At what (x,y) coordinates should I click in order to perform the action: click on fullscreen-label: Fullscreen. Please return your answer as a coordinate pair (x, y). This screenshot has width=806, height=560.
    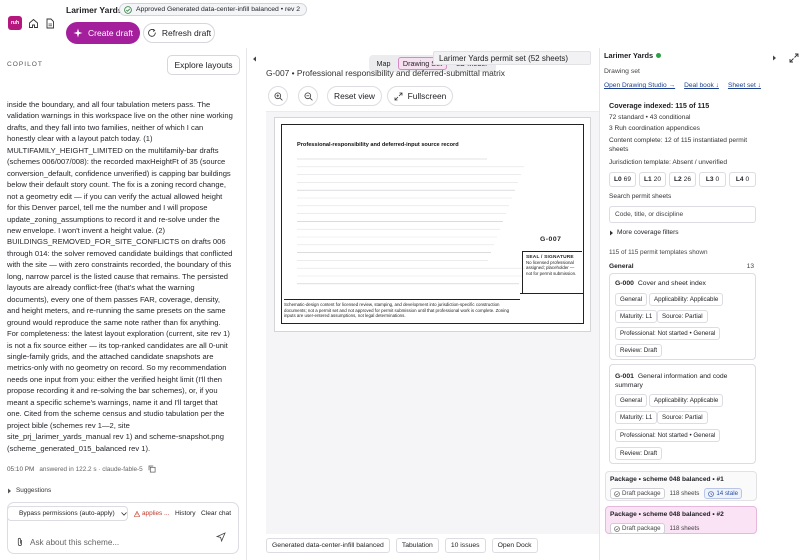
    Looking at the image, I should click on (427, 96).